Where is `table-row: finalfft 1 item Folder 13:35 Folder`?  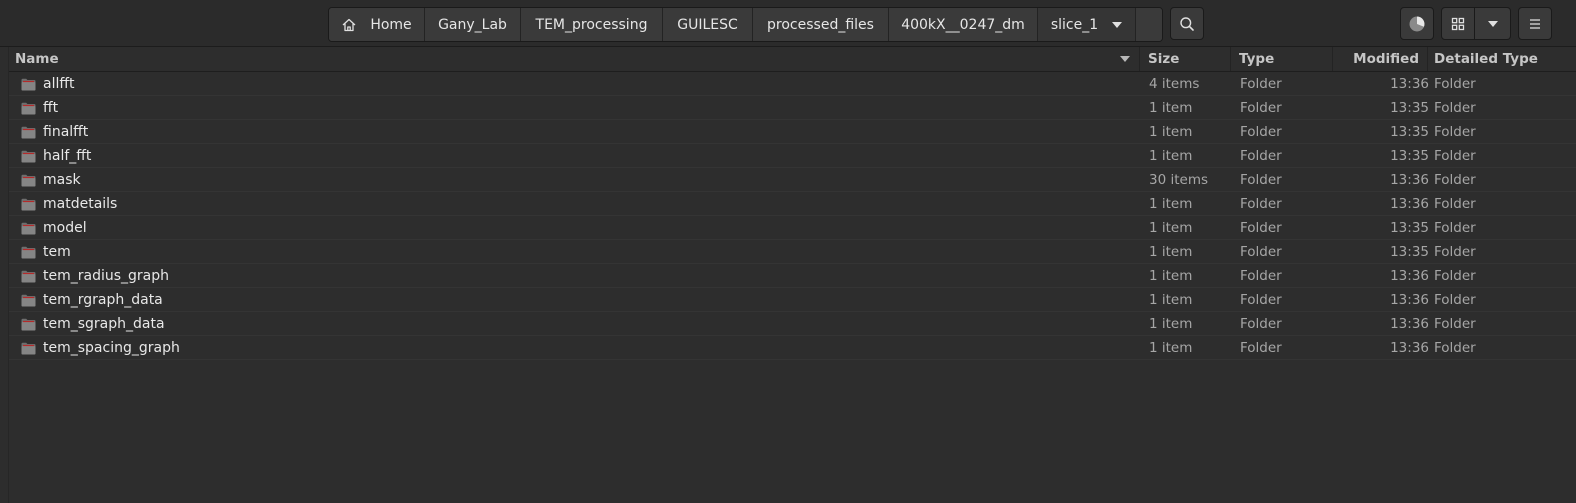 table-row: finalfft 1 item Folder 13:35 Folder is located at coordinates (792, 132).